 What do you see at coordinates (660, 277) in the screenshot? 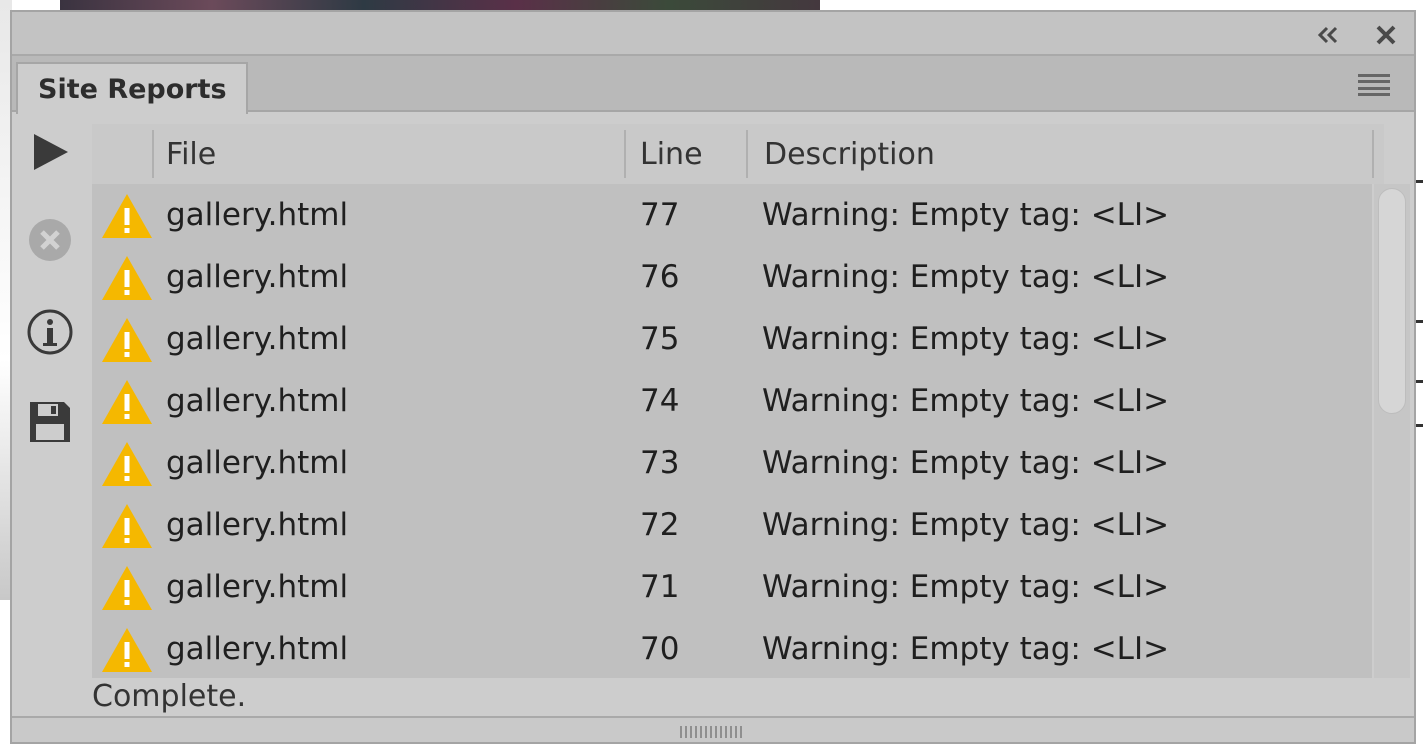
I see `cell-line: 76` at bounding box center [660, 277].